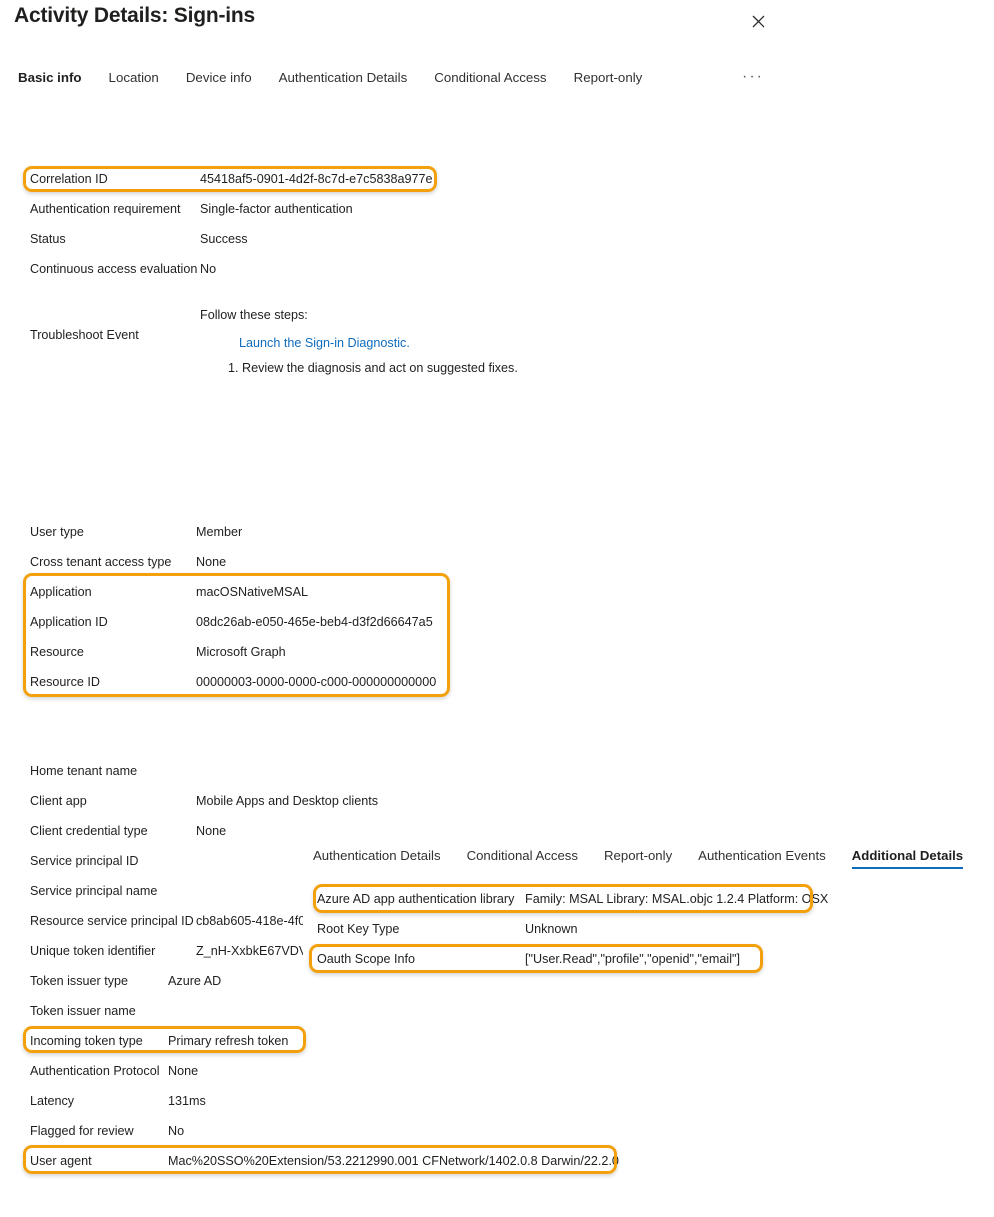 This screenshot has width=994, height=1217. I want to click on panel-tab-conditional-access: Conditional Access, so click(522, 858).